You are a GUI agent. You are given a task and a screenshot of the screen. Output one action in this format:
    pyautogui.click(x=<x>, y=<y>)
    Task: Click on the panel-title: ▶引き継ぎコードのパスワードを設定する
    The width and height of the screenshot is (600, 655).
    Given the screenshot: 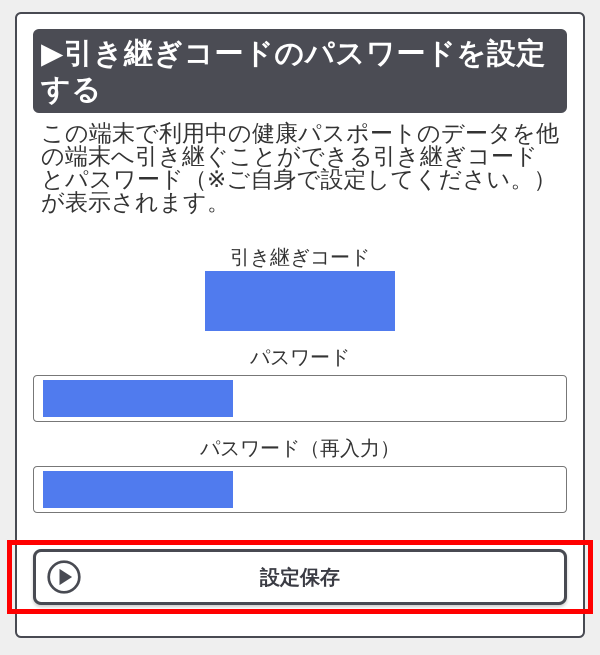 What is the action you would take?
    pyautogui.click(x=300, y=71)
    